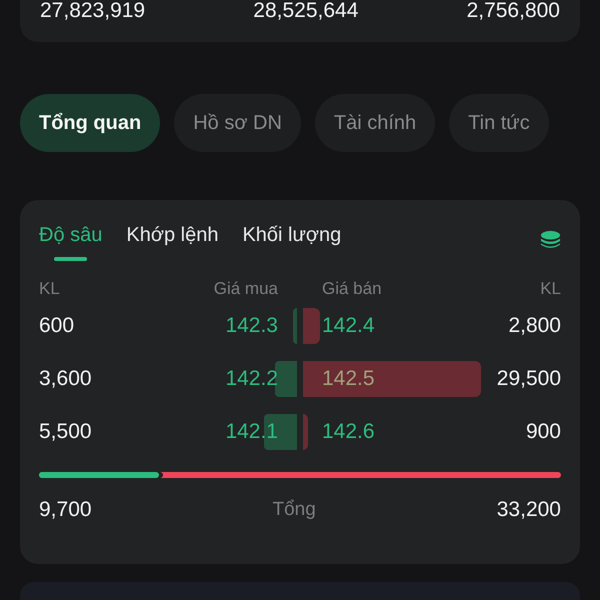  Describe the element at coordinates (375, 123) in the screenshot. I see `tab: Tài chính` at that location.